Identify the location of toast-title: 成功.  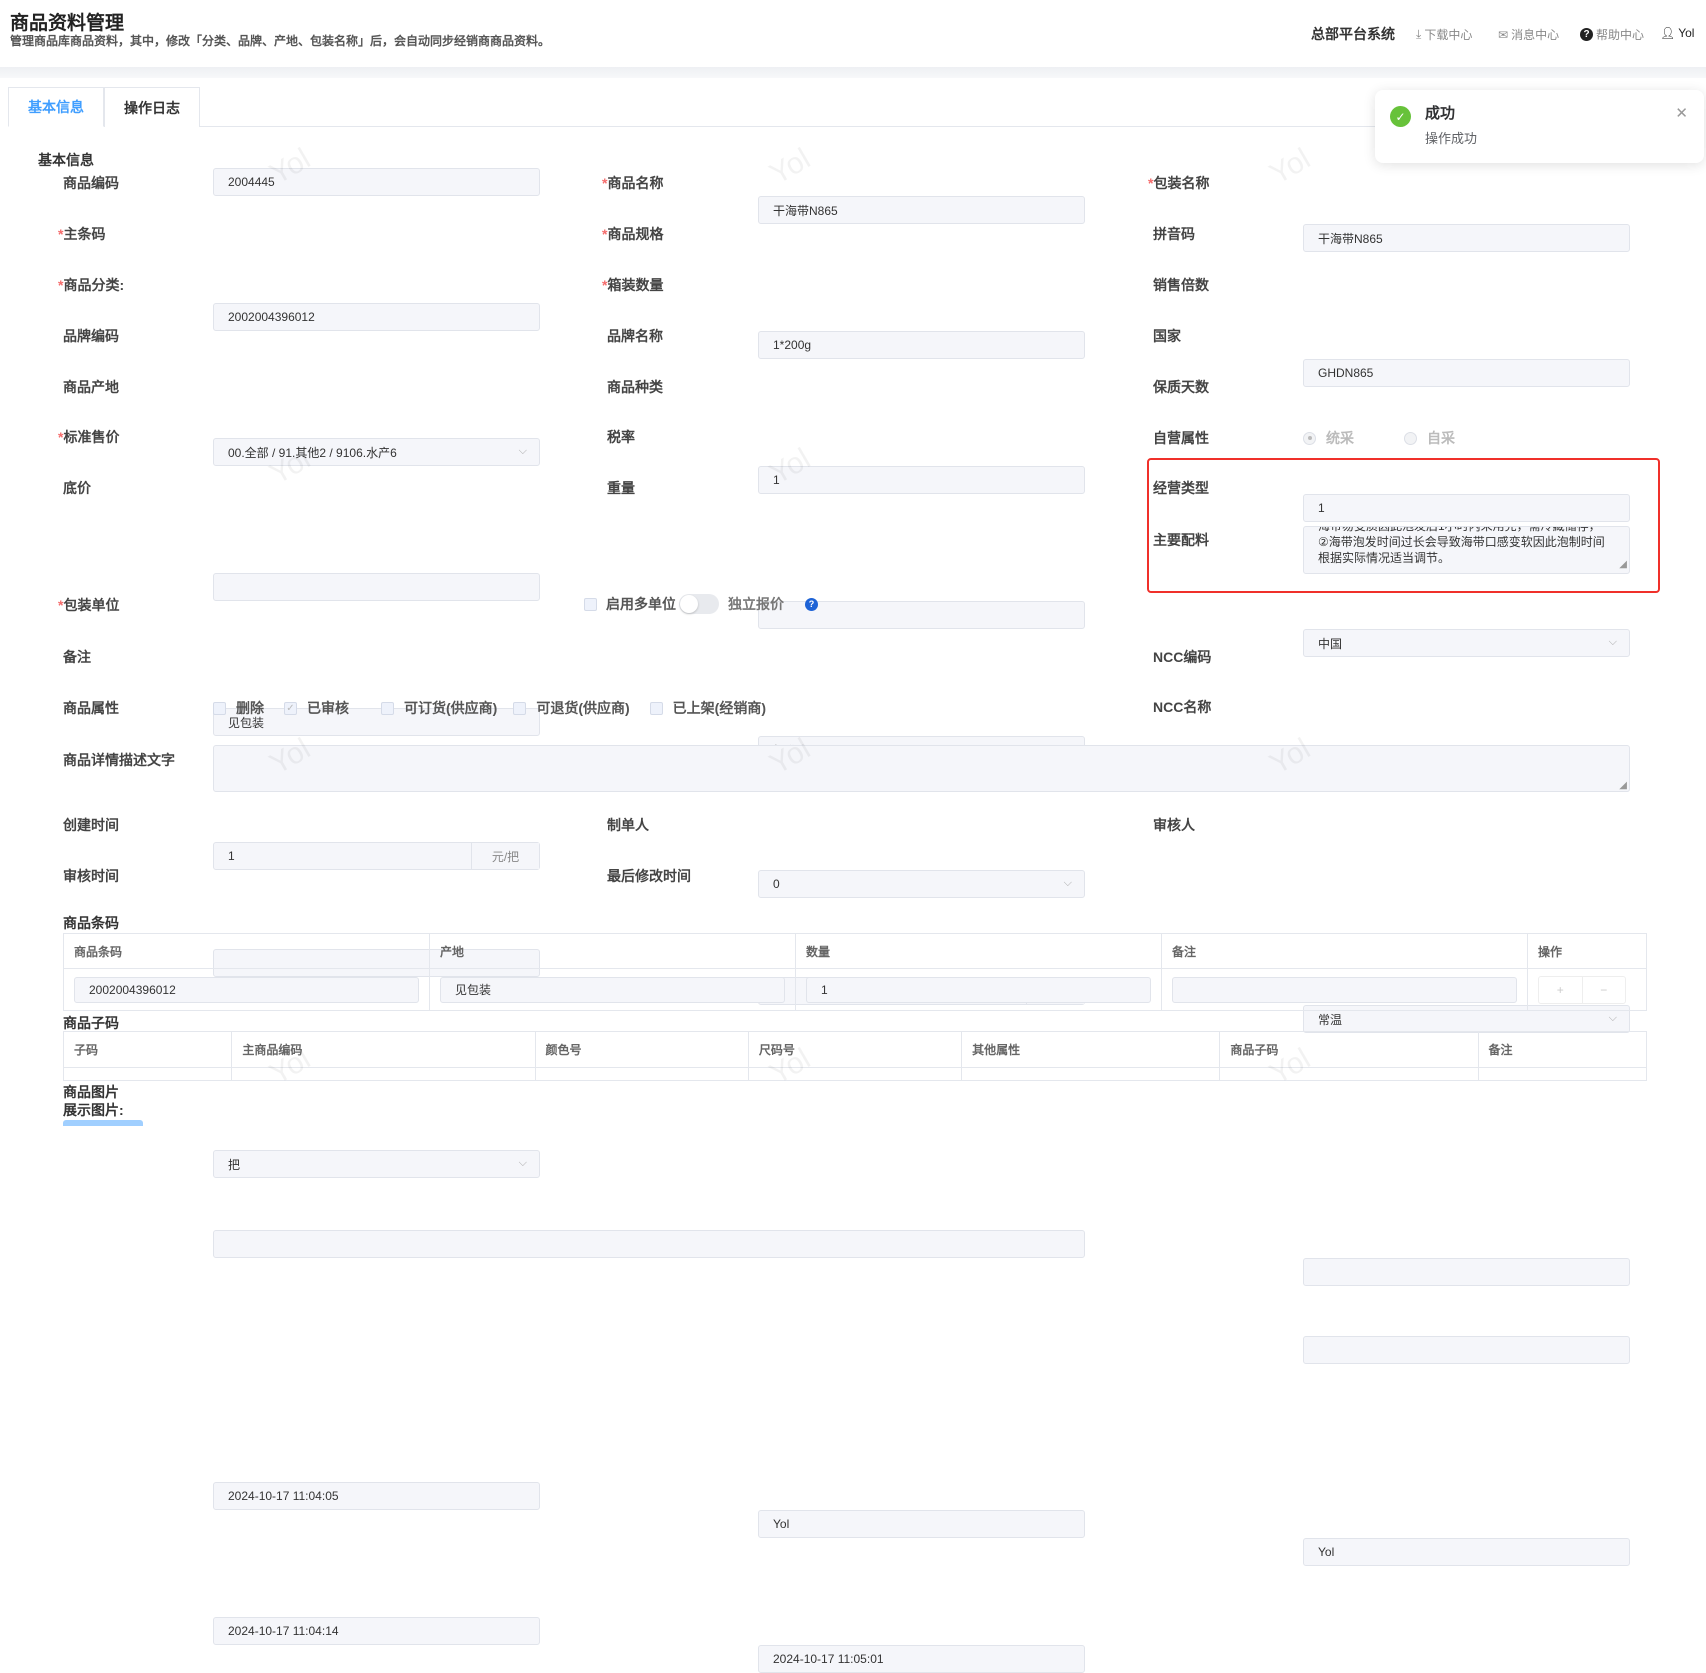
(1440, 113).